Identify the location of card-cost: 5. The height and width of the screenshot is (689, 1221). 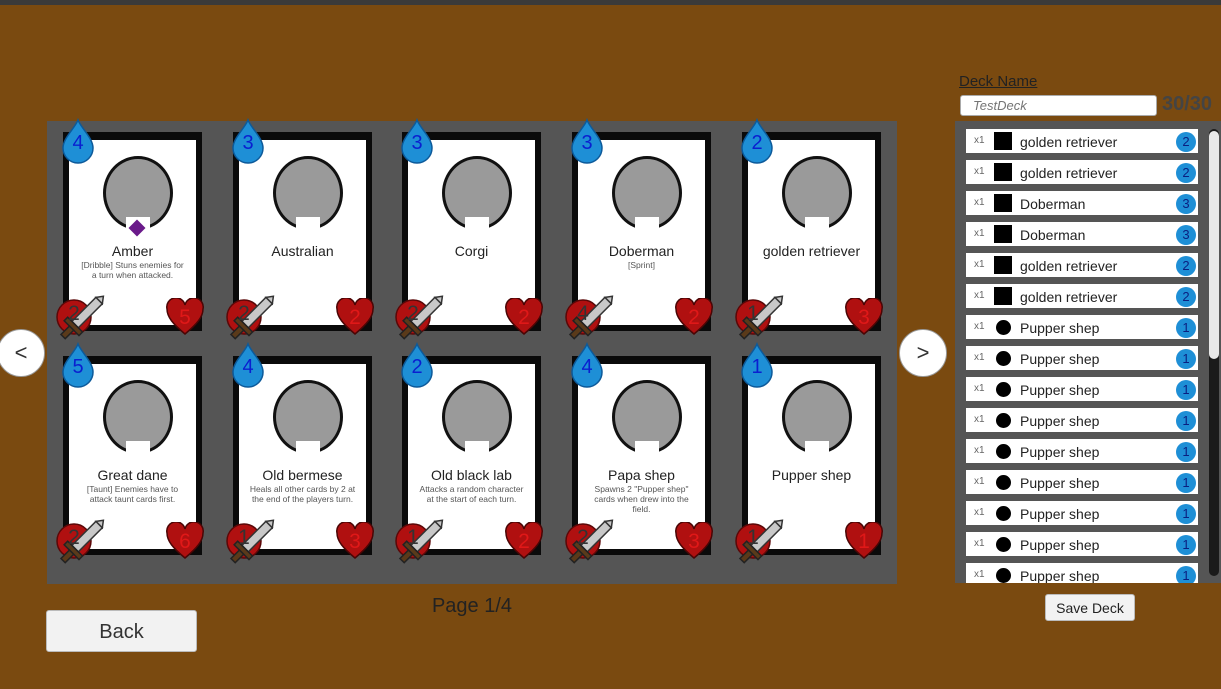
(78, 367).